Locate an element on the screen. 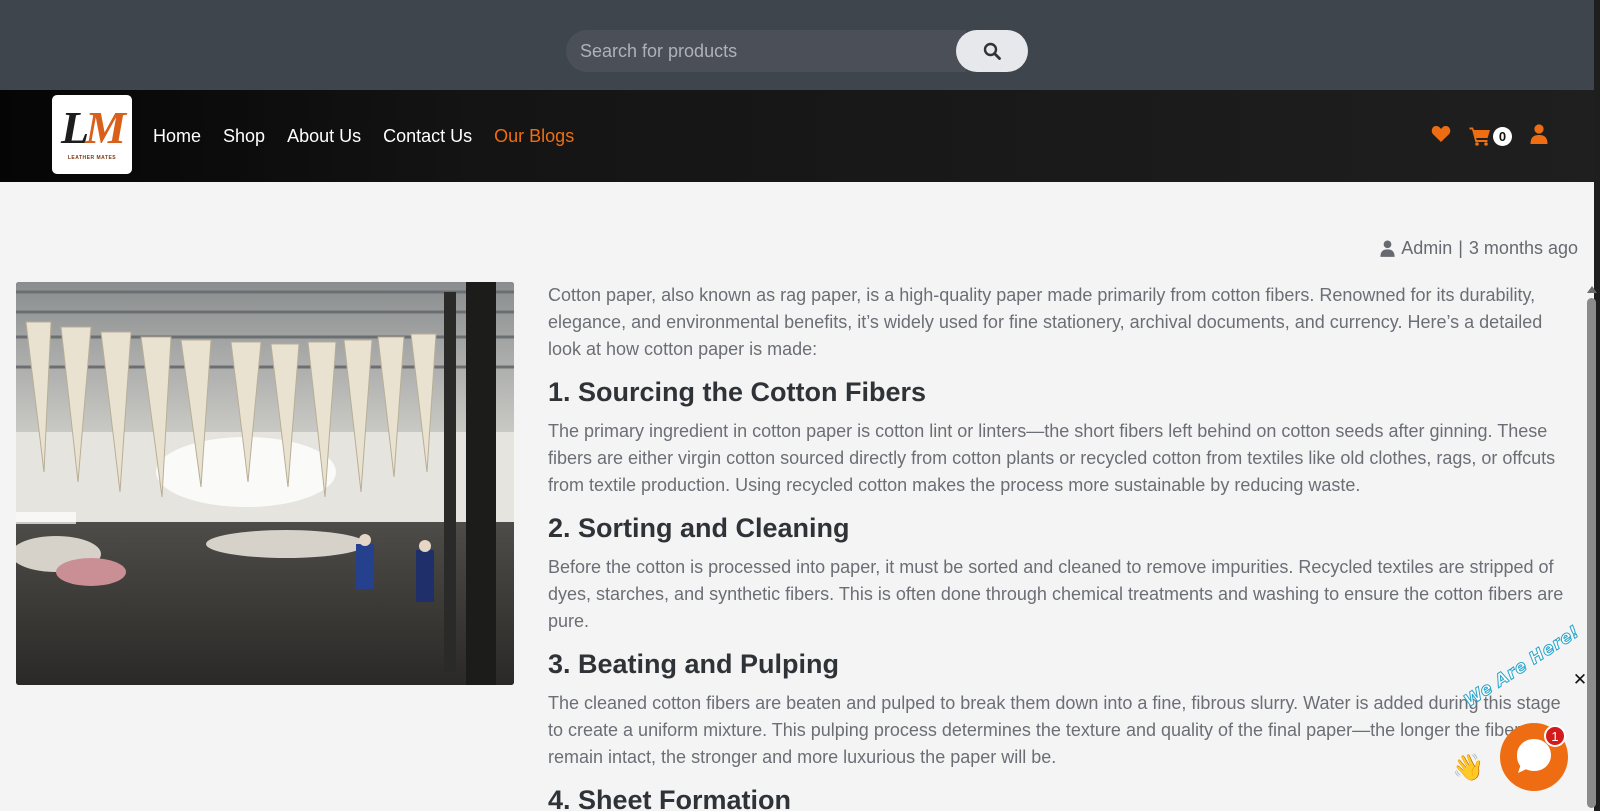  nav-shop: Shop is located at coordinates (244, 136).